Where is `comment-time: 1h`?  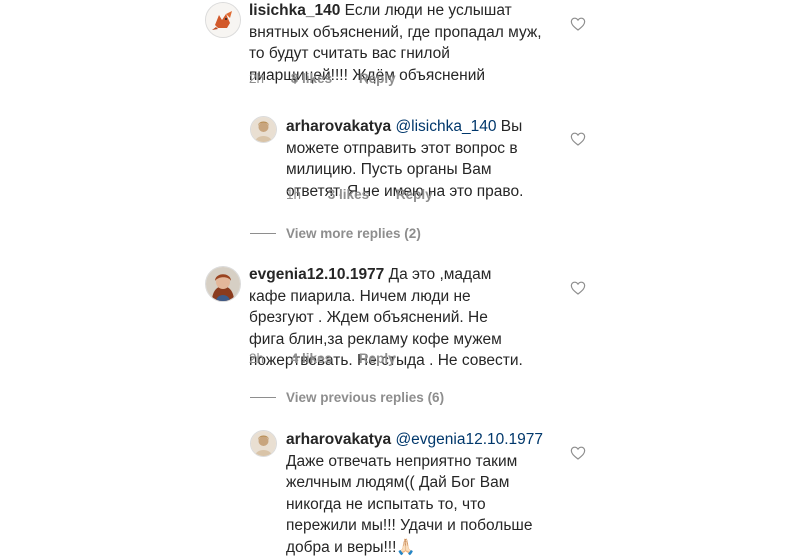
comment-time: 1h is located at coordinates (294, 194).